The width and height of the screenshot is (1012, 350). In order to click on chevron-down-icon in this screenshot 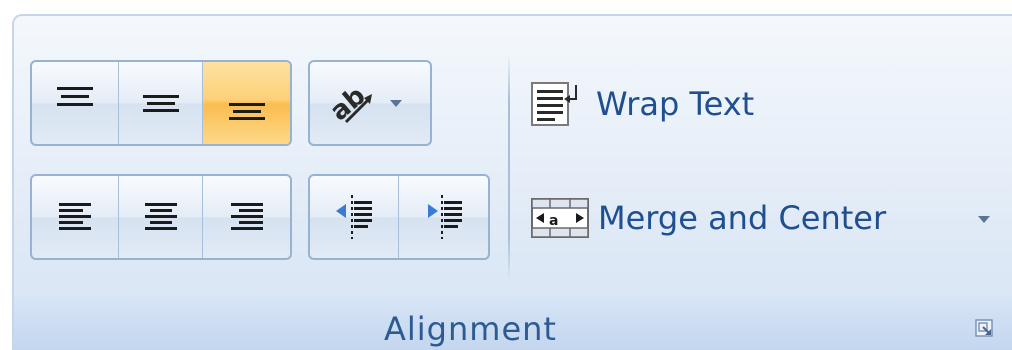, I will do `click(396, 103)`.